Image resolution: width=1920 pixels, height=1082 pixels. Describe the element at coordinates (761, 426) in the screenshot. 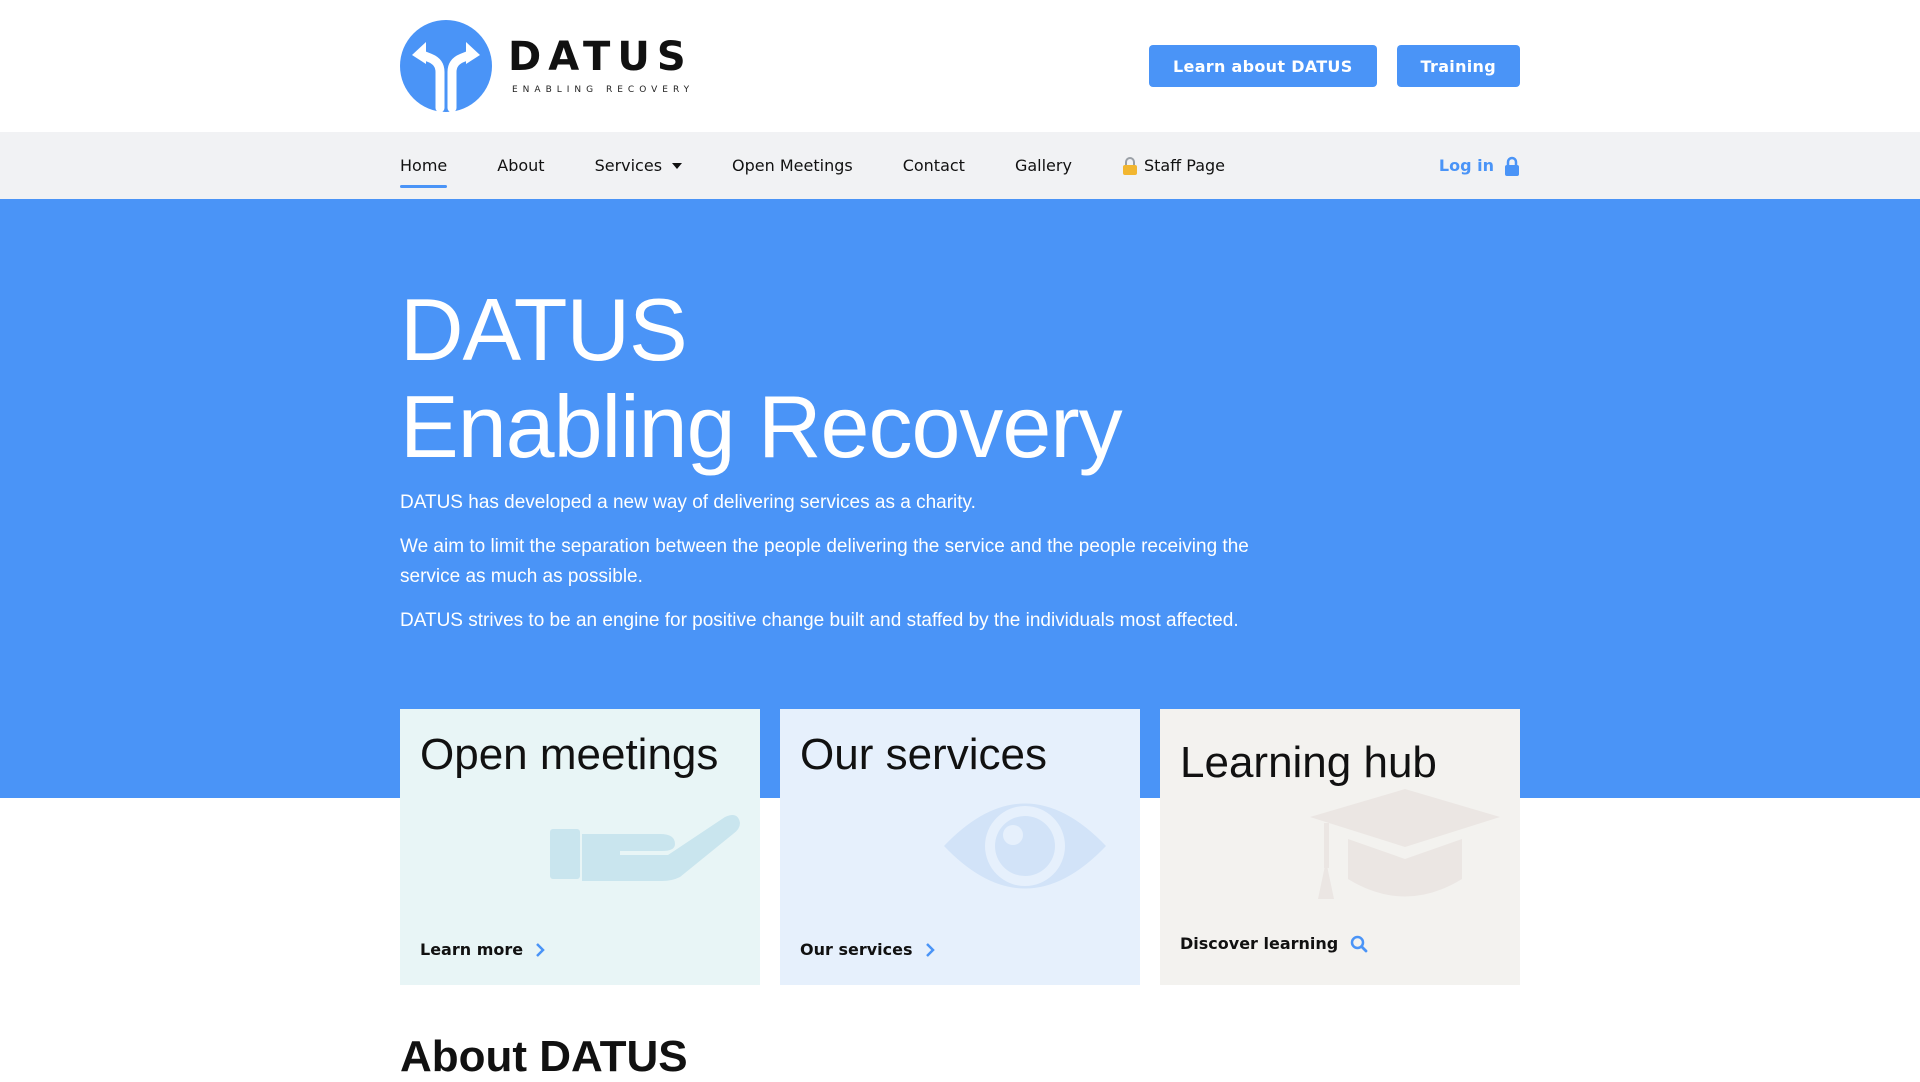

I see `hero-title-line2: Enabling Recovery` at that location.